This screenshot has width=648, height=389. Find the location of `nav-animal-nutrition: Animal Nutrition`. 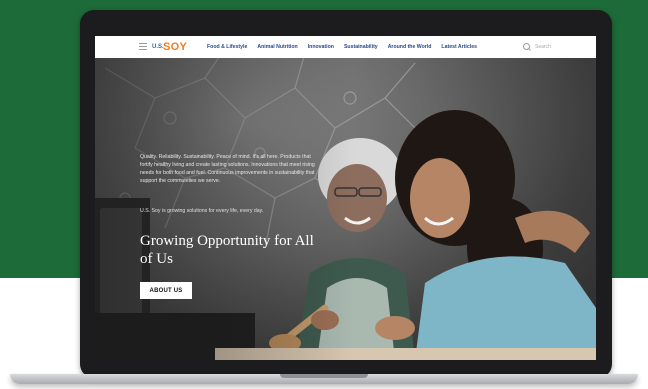

nav-animal-nutrition: Animal Nutrition is located at coordinates (277, 47).